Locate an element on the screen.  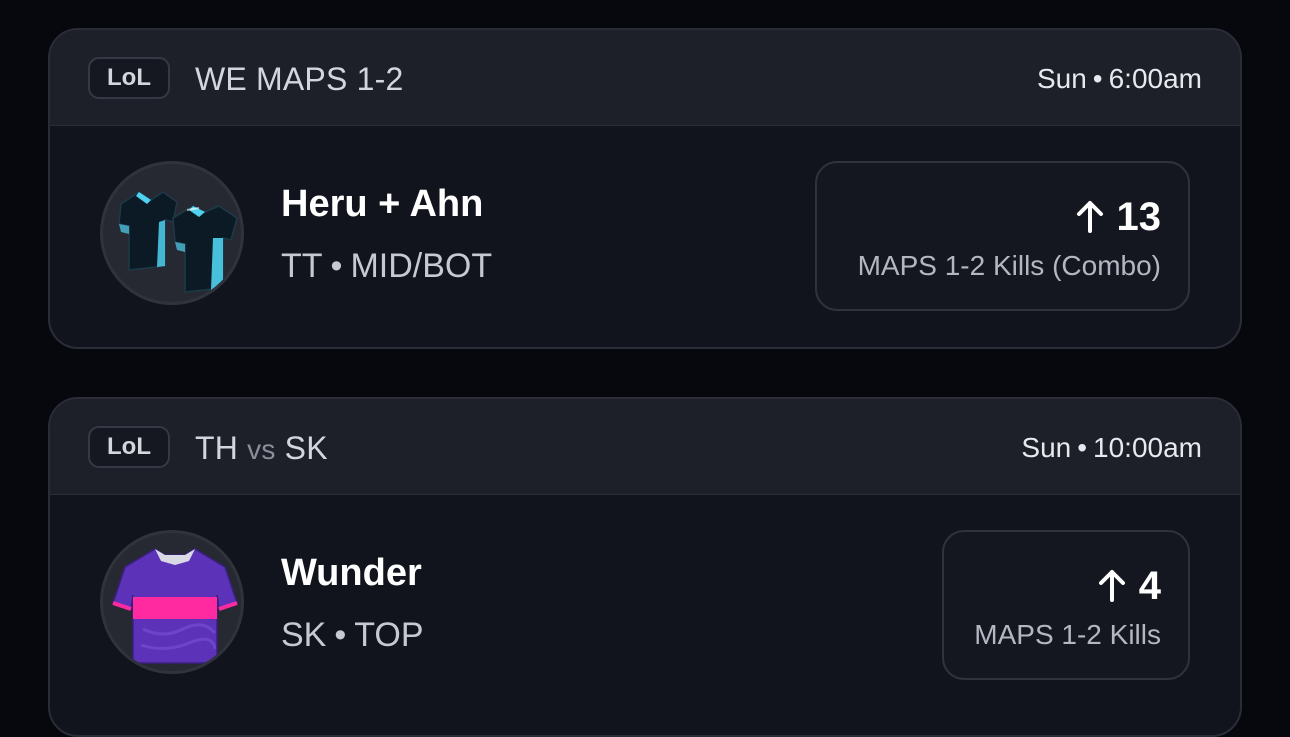
vs-label: vs is located at coordinates (261, 449).